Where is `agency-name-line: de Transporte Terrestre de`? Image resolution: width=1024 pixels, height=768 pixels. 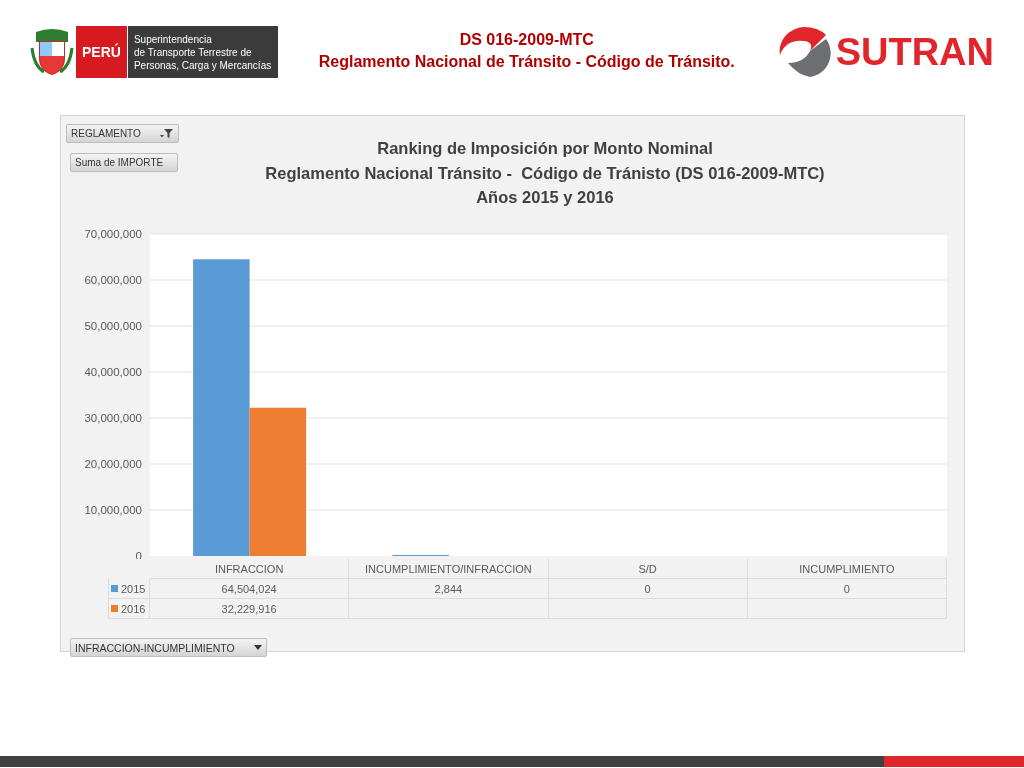 agency-name-line: de Transporte Terrestre de is located at coordinates (193, 52).